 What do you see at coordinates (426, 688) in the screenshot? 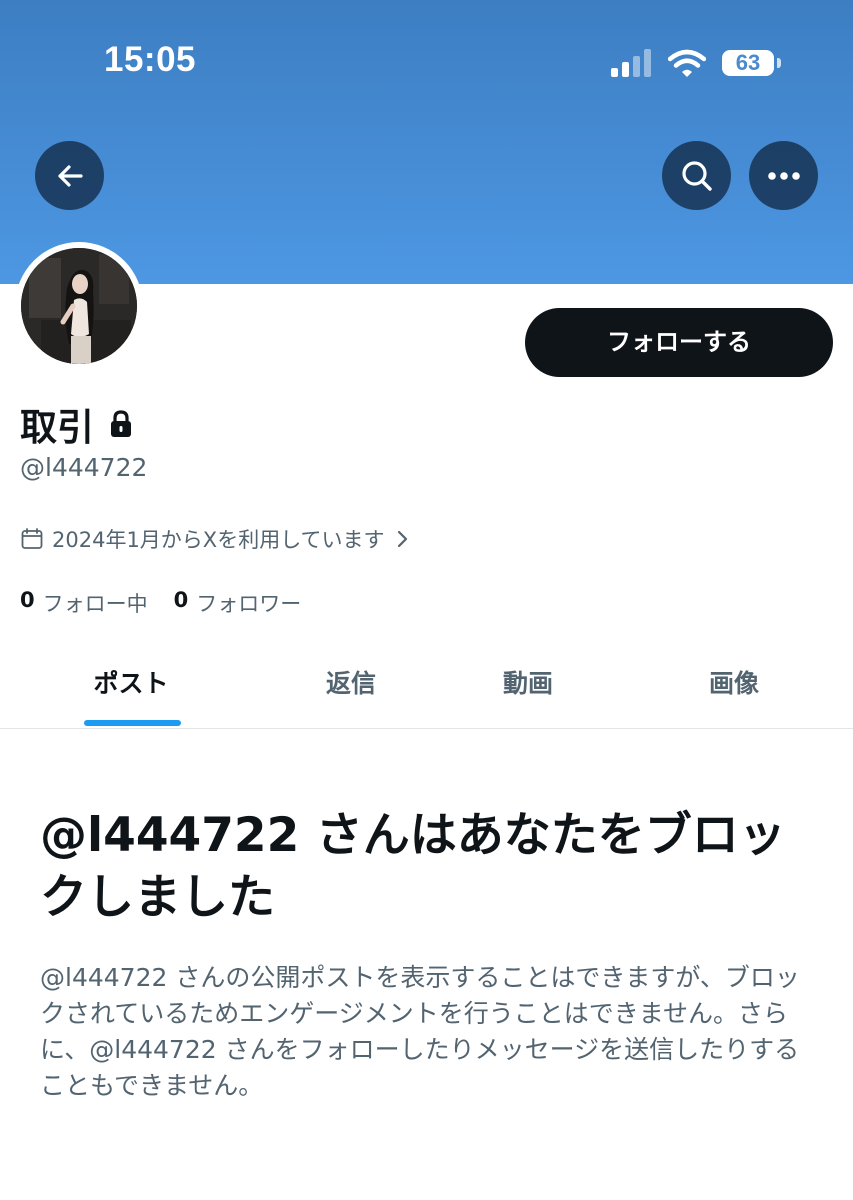
I see `profile-tabs: ポスト 返信 動画 画像` at bounding box center [426, 688].